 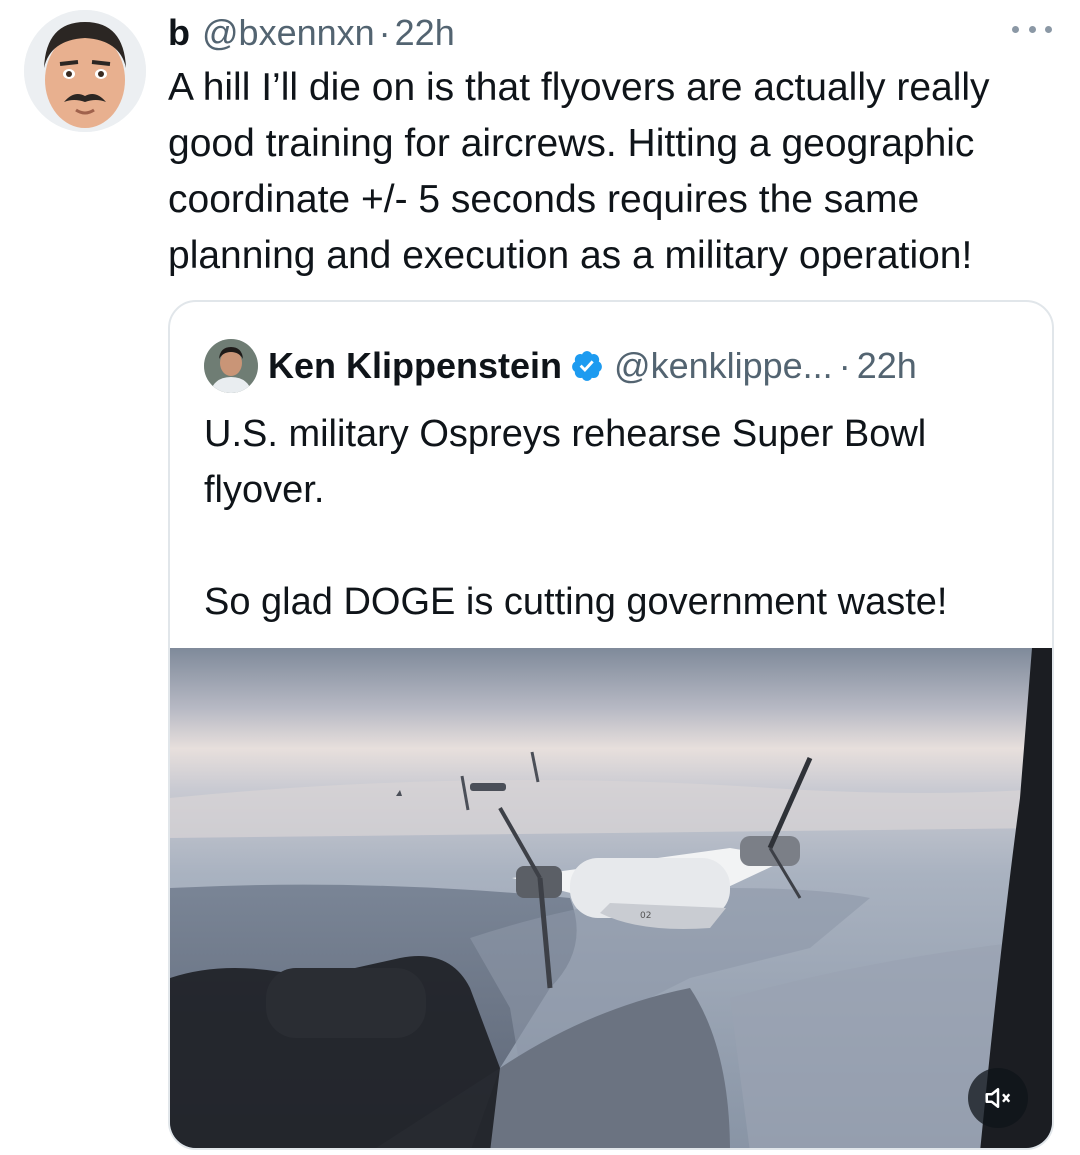 What do you see at coordinates (288, 33) in the screenshot?
I see `author-handle: @bxennxn` at bounding box center [288, 33].